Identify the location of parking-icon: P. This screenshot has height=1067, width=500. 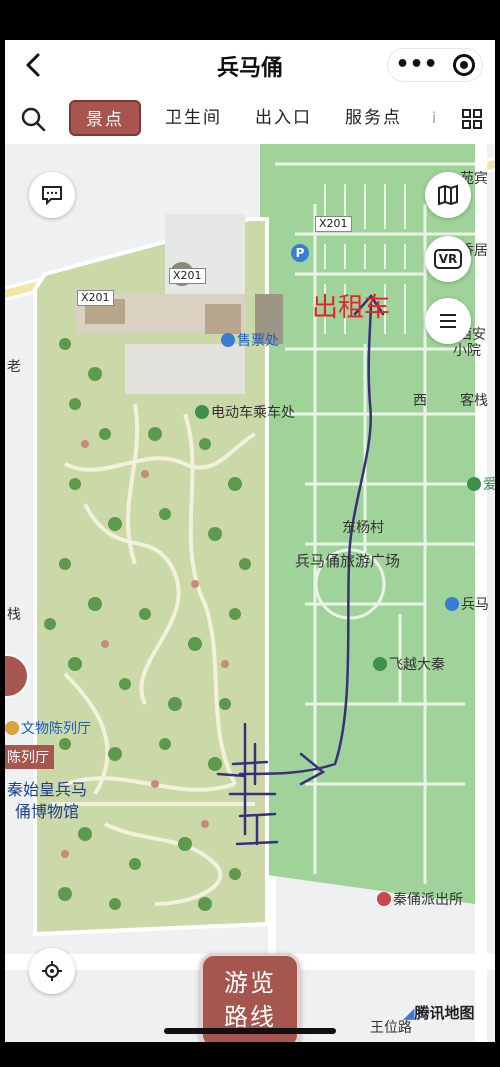
(300, 253).